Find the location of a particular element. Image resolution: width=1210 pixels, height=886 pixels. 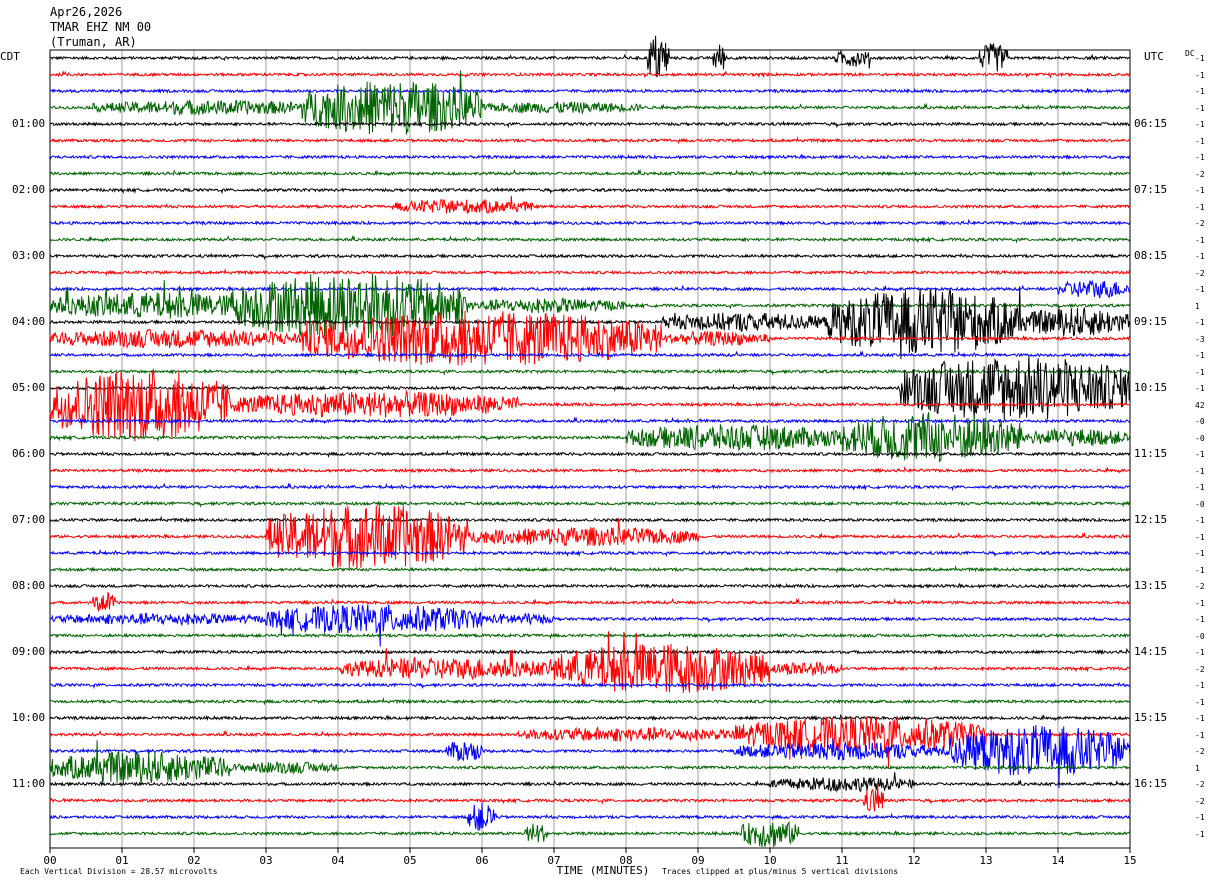

right-time-label: 09:15 is located at coordinates (1151, 321).